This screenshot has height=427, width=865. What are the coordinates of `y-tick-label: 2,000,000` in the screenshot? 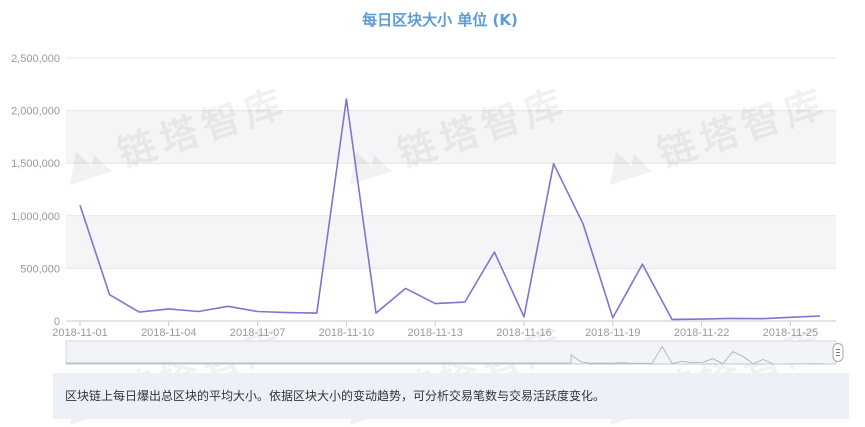 It's located at (35, 112).